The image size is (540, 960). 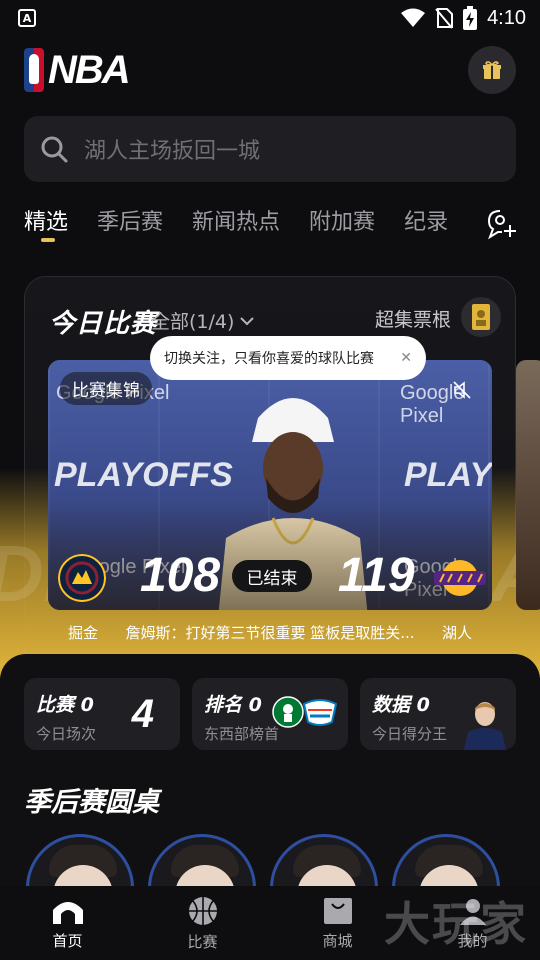 I want to click on search-icon, so click(x=54, y=149).